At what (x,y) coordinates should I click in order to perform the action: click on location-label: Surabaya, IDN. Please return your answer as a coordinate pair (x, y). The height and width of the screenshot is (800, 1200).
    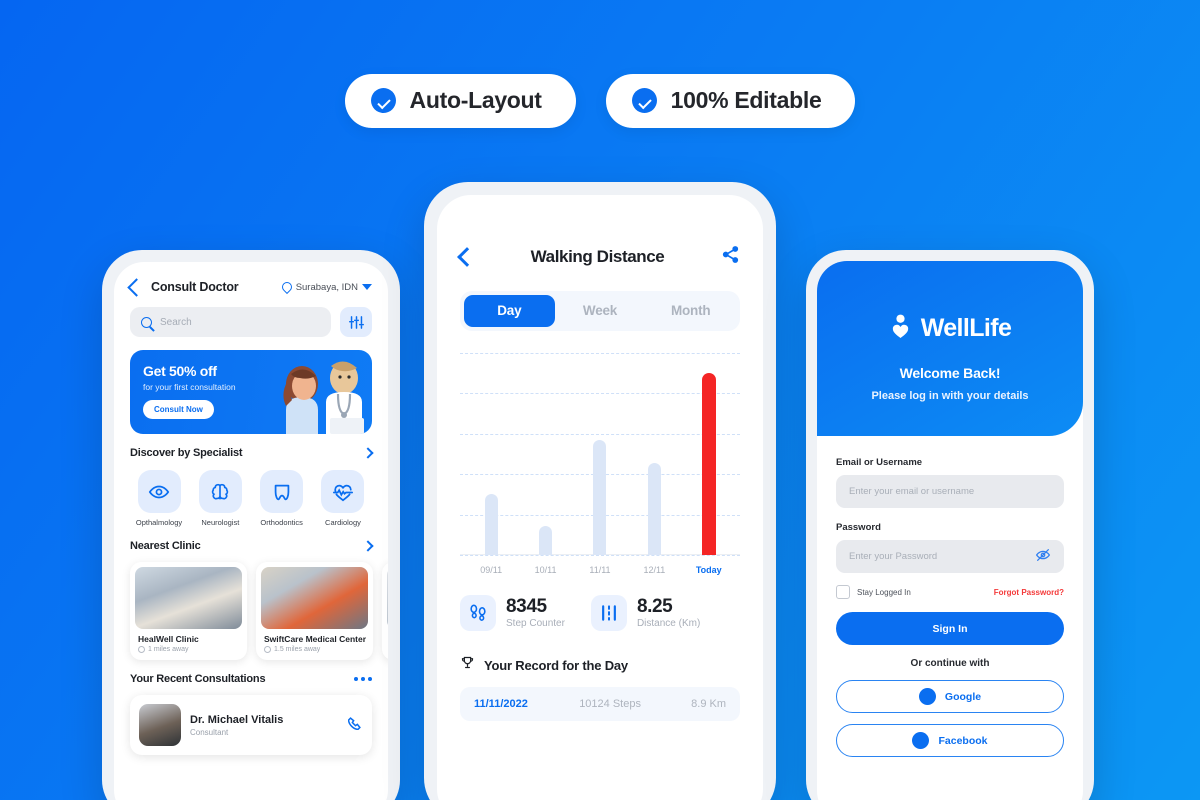
    Looking at the image, I should click on (326, 287).